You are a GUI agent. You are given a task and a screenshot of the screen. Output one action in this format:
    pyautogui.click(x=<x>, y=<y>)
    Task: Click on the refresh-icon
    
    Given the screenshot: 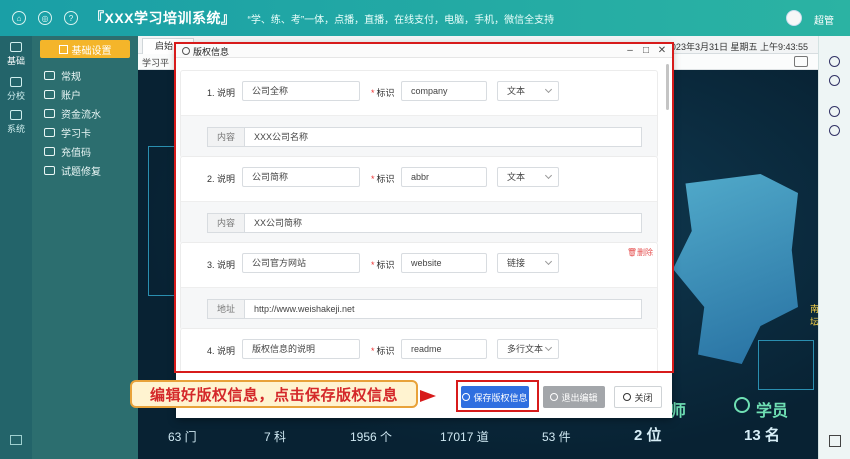 What is the action you would take?
    pyautogui.click(x=834, y=80)
    